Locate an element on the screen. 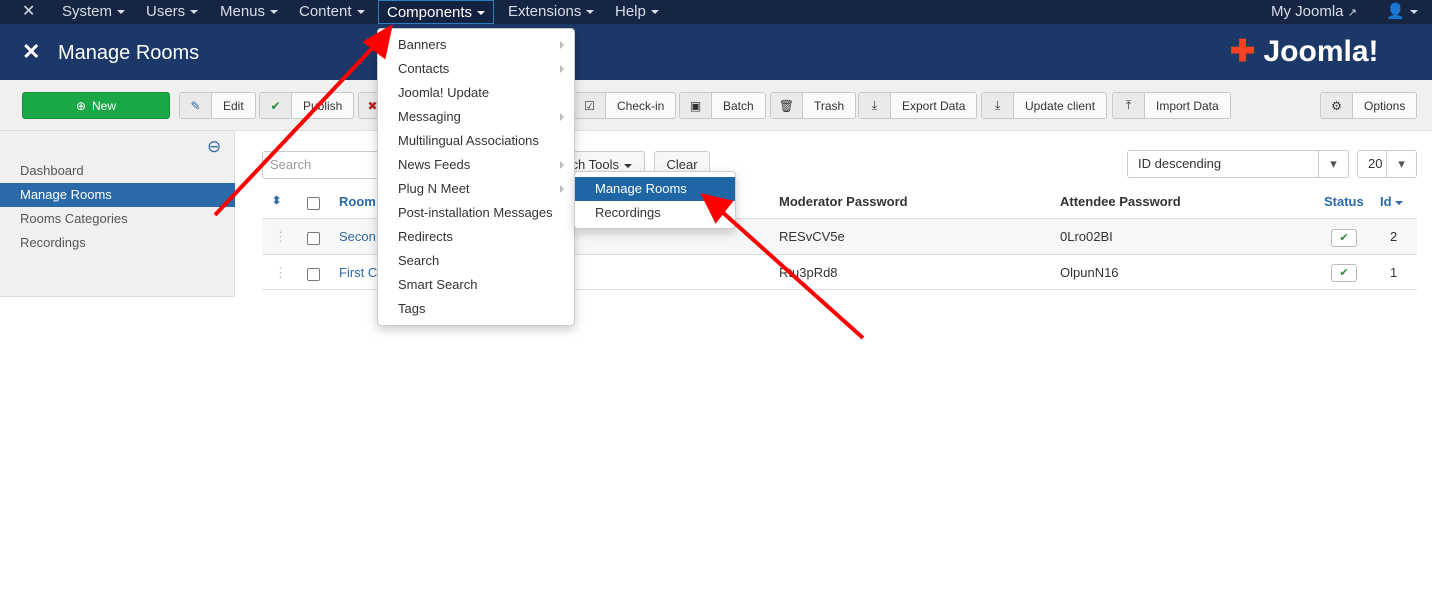  menu-item-news-feeds: News Feeds is located at coordinates (476, 165).